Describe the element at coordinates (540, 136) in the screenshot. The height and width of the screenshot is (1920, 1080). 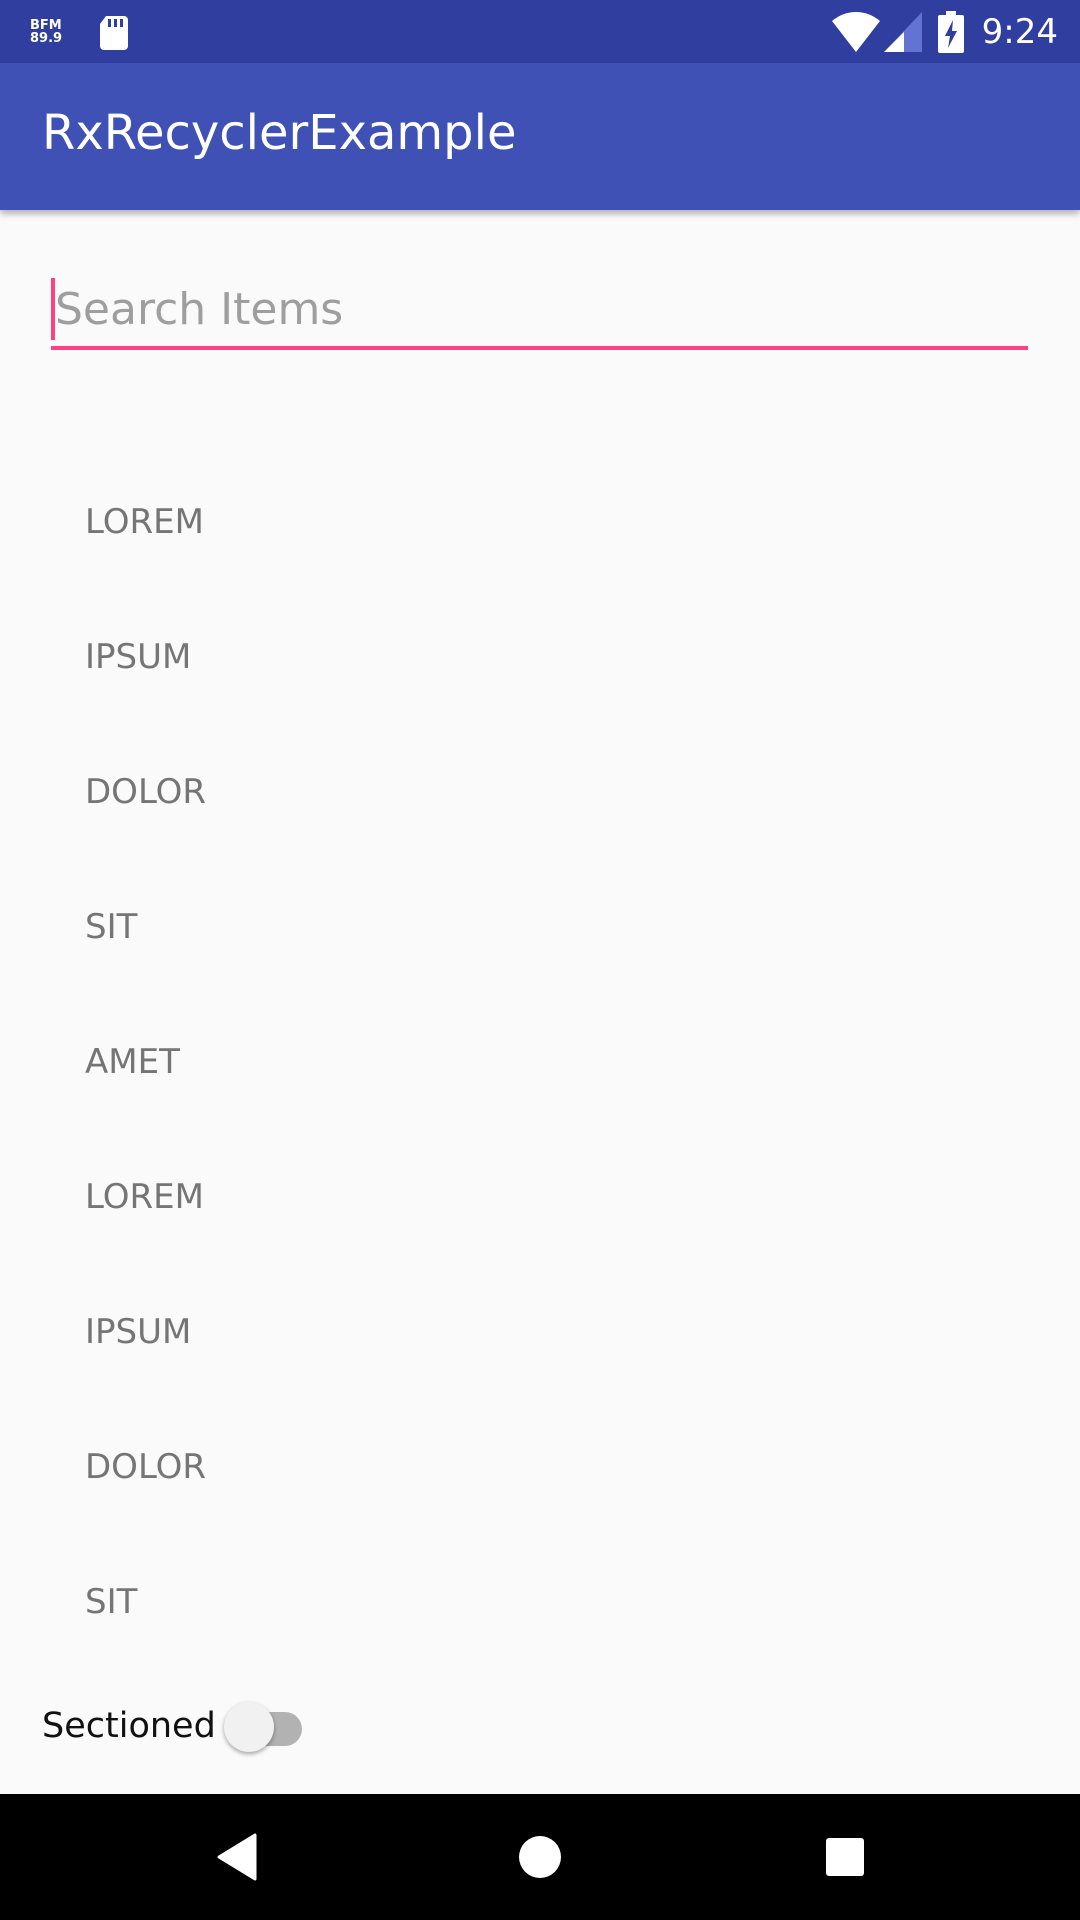
I see `app-bar: RxRecyclerExample` at that location.